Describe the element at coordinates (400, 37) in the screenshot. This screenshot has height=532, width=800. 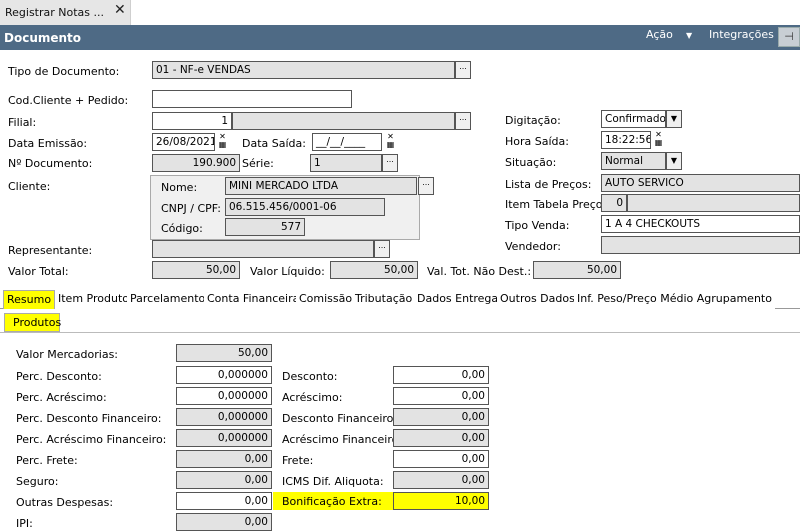
I see `header-bar: Documento Ação ▼ Integrações ⊣` at that location.